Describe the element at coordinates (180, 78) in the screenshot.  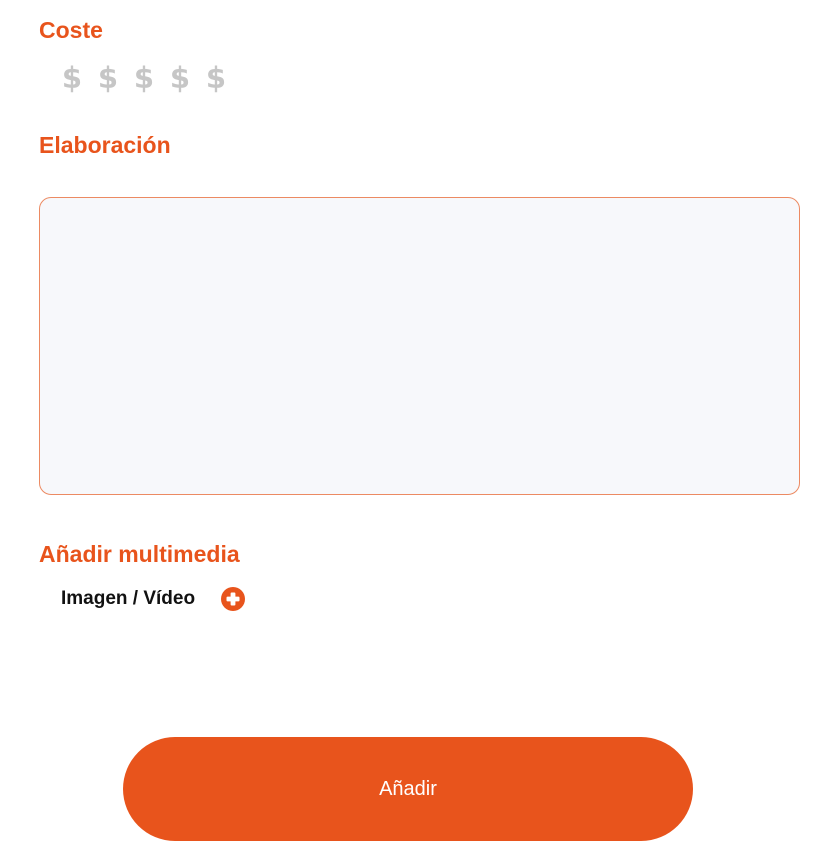
I see `cost-rating-4: $` at that location.